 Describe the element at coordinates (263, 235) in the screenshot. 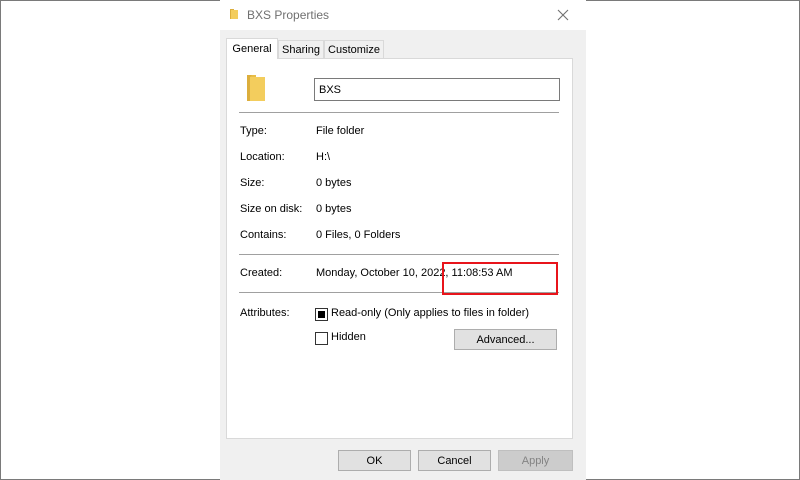

I see `contains-label: Contains:` at that location.